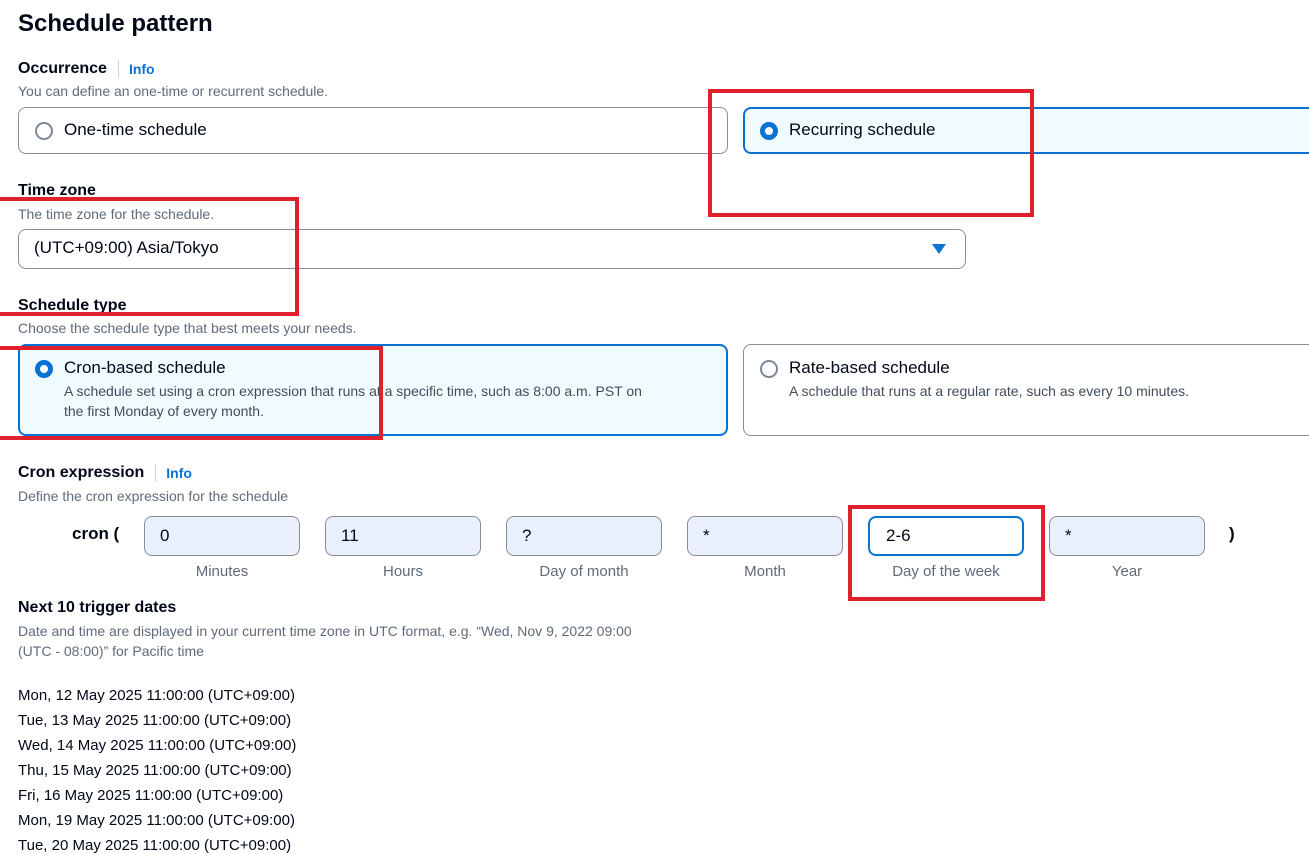 The width and height of the screenshot is (1309, 854). I want to click on occurrence-header: Occurrence Info, so click(86, 69).